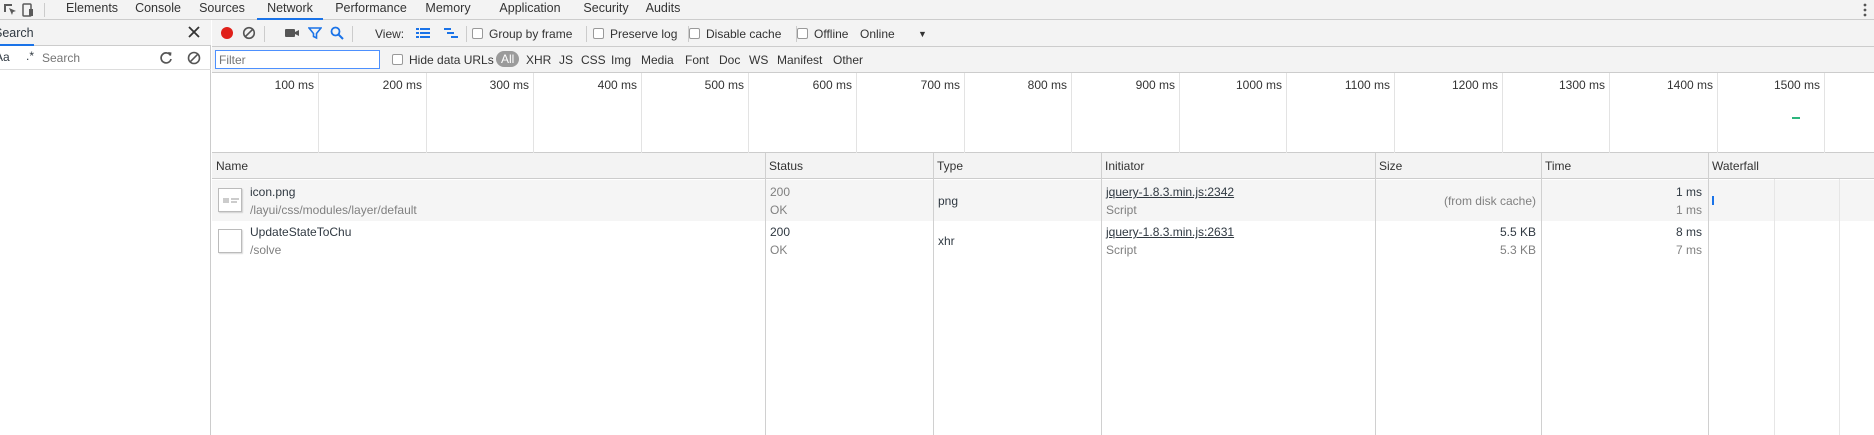 The image size is (1874, 435). I want to click on drawer-tab-label: Search, so click(17, 33).